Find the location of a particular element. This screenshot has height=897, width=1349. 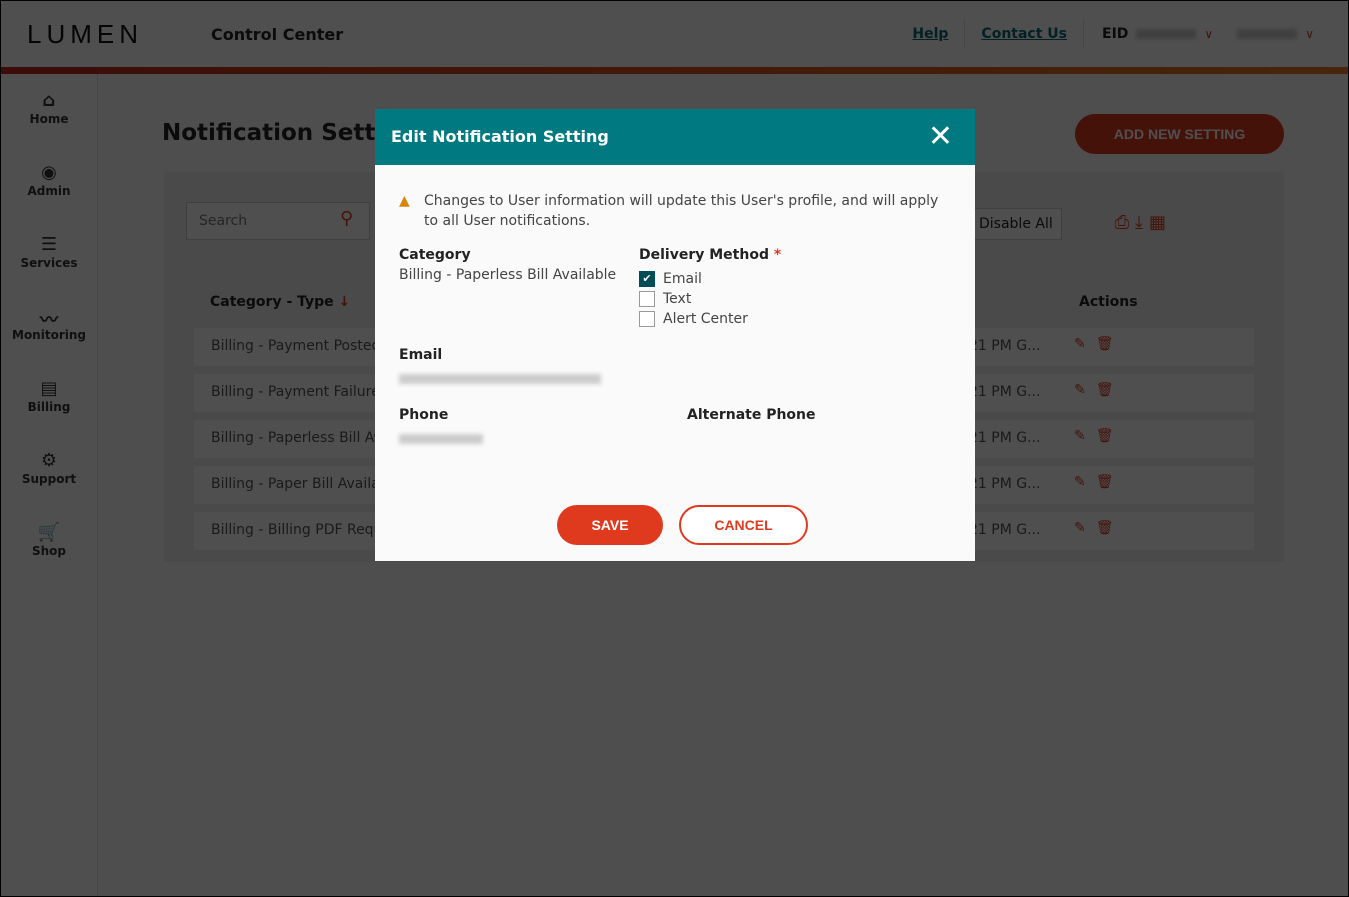

shop-icon: 🛒 is located at coordinates (49, 532).